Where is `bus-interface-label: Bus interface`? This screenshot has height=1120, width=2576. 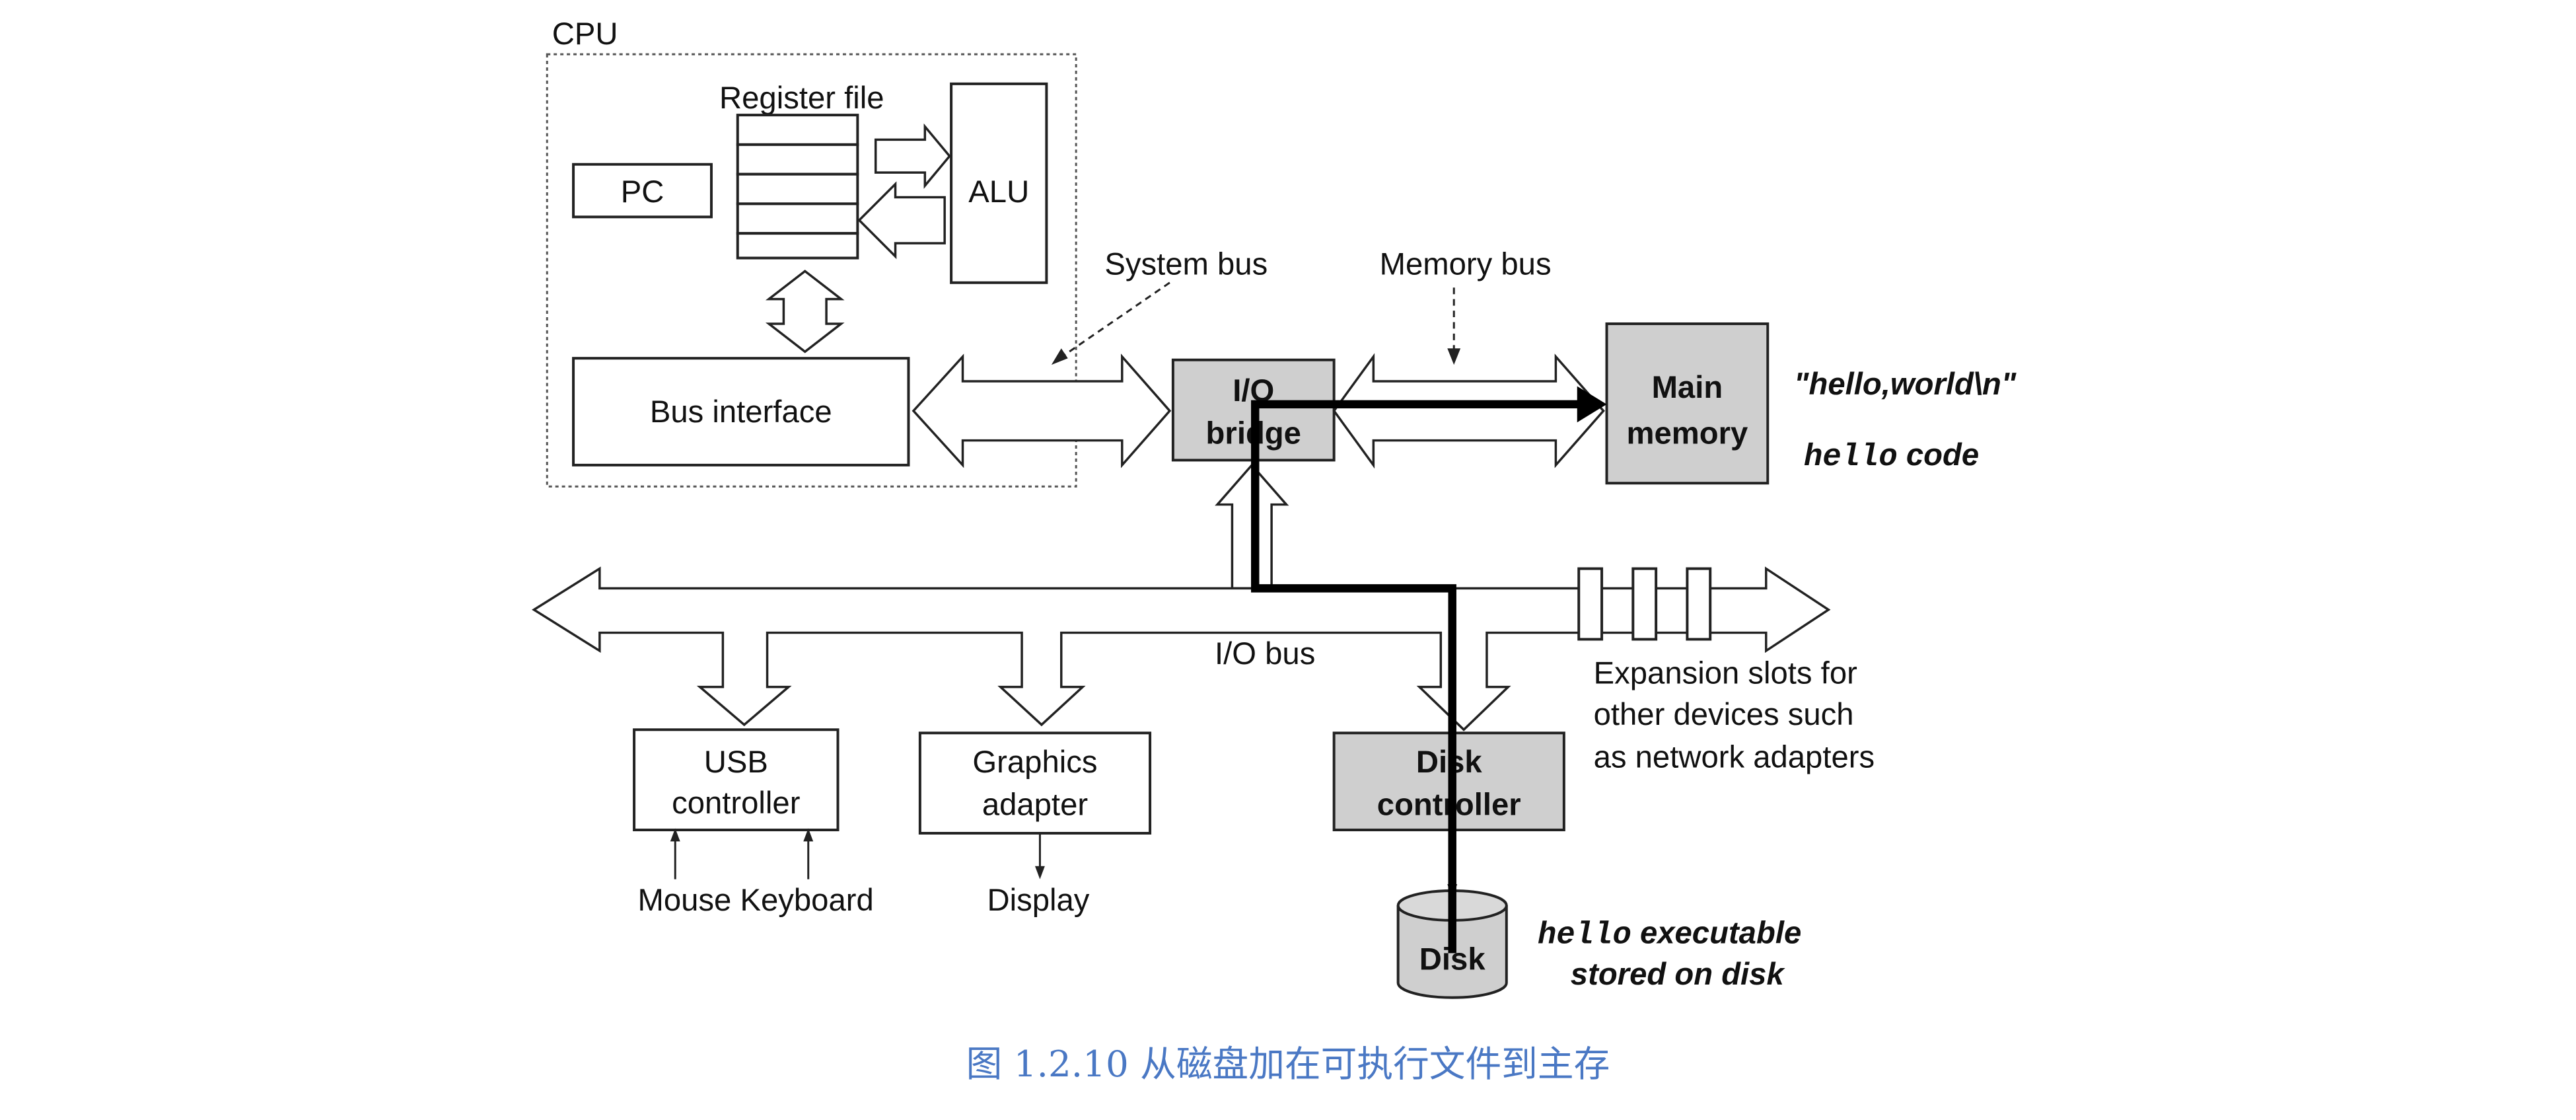 bus-interface-label: Bus interface is located at coordinates (741, 412).